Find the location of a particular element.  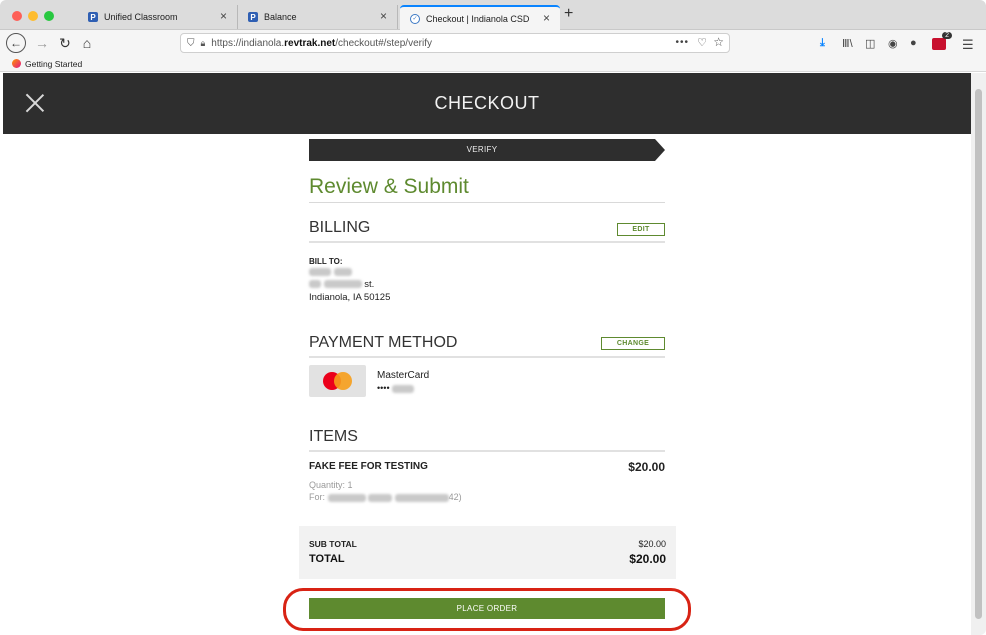

minimize-window-button is located at coordinates (33, 16).